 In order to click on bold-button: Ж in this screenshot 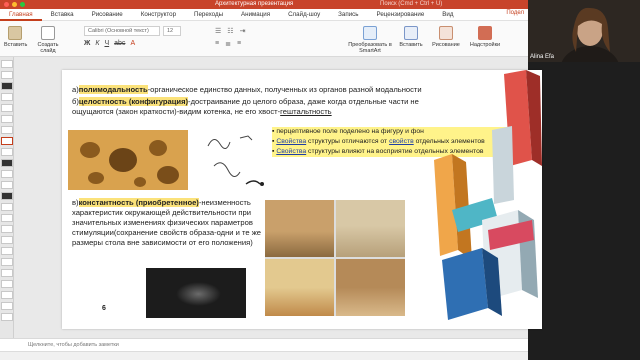, I will do `click(87, 43)`.